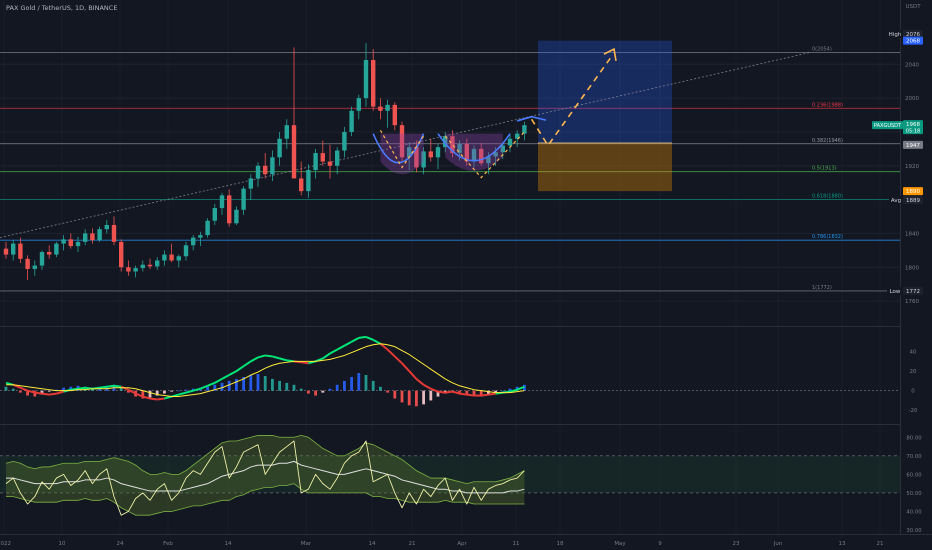  I want to click on rsi-tick-label: 30.00, so click(914, 531).